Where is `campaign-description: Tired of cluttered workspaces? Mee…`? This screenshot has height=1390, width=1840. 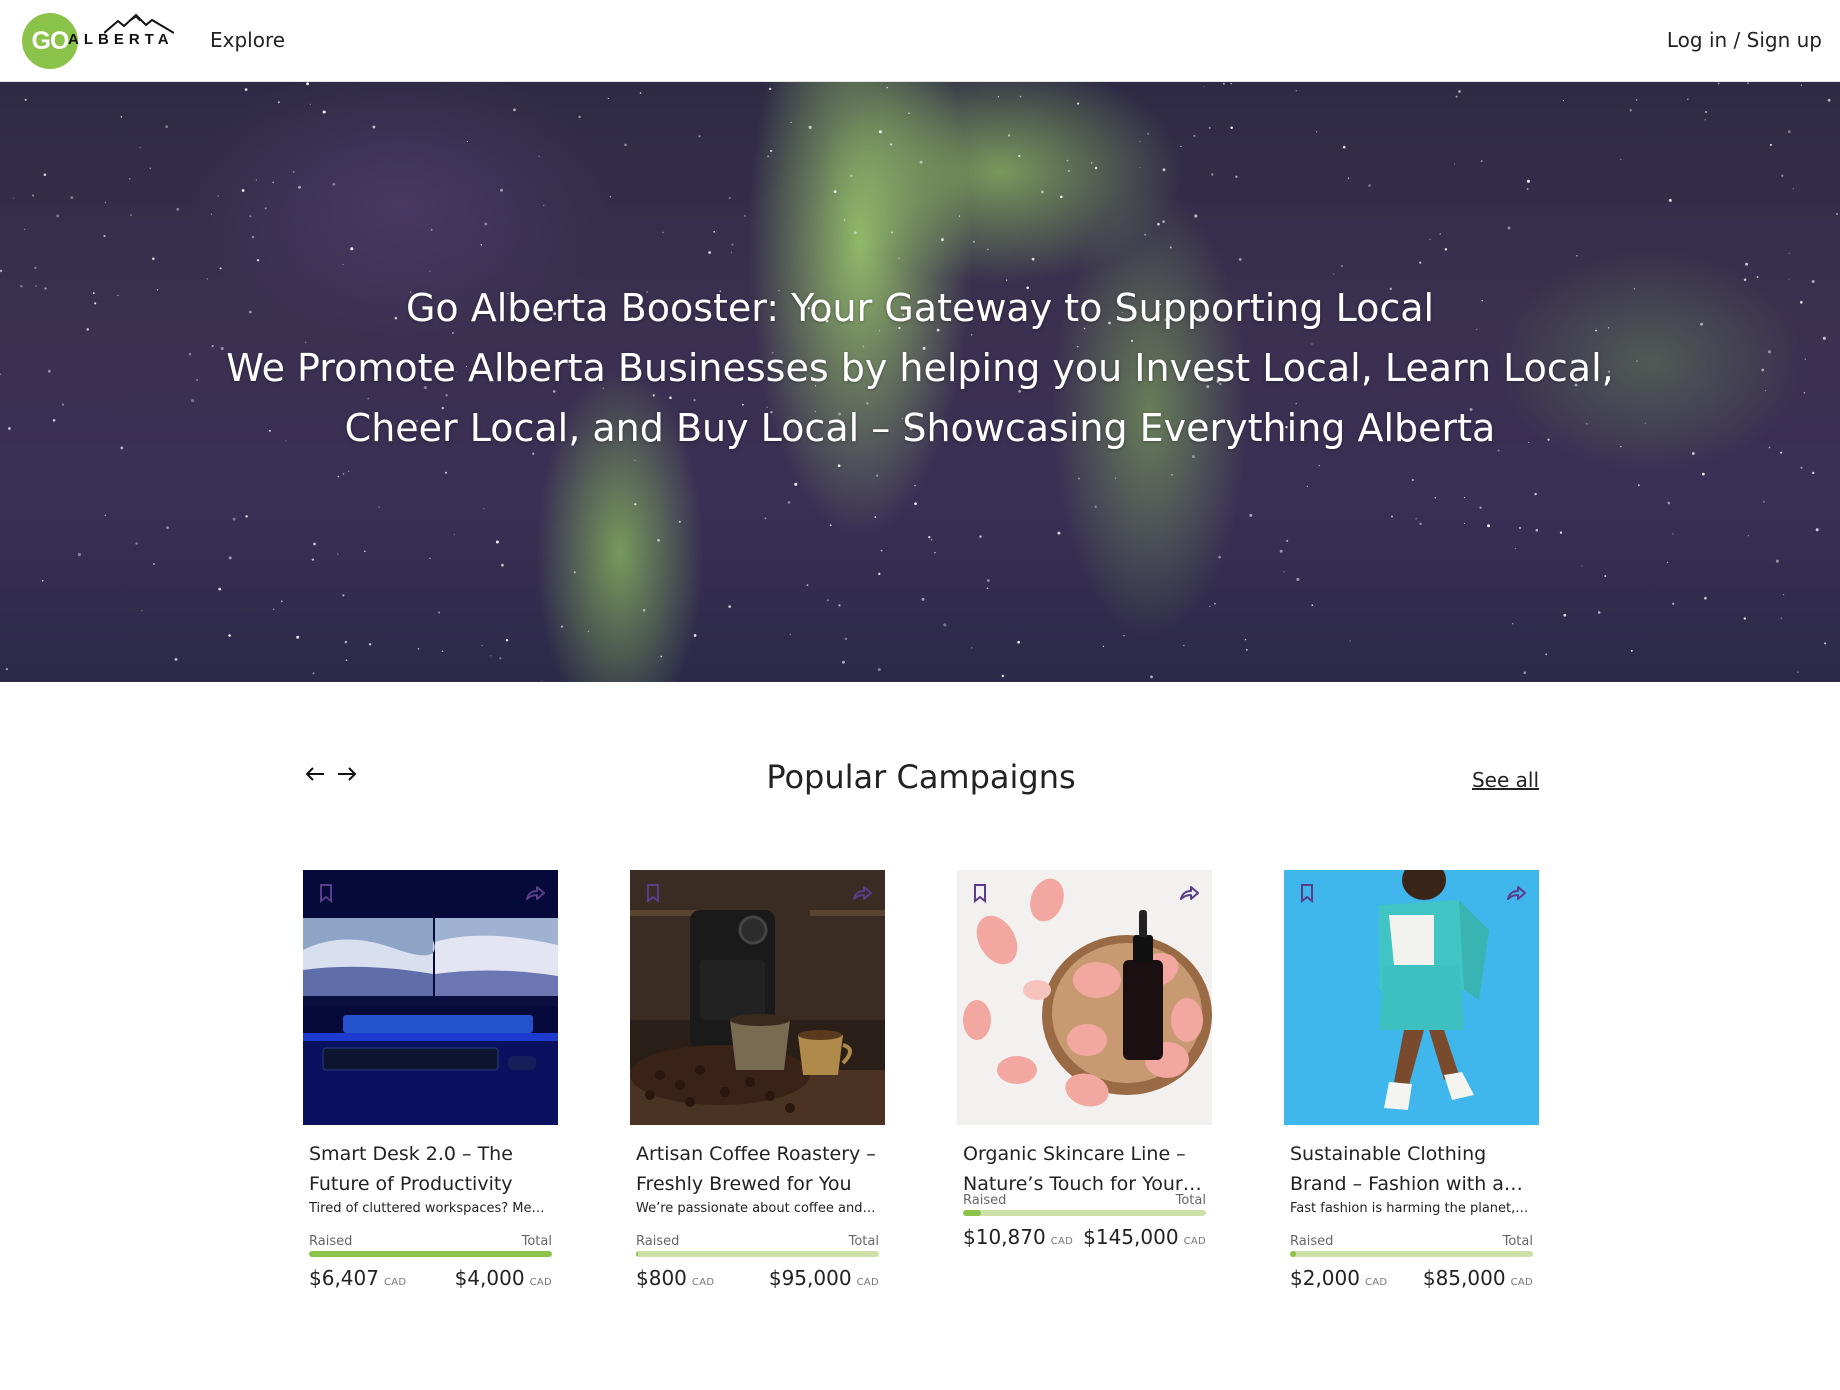 campaign-description: Tired of cluttered workspaces? Mee… is located at coordinates (430, 1208).